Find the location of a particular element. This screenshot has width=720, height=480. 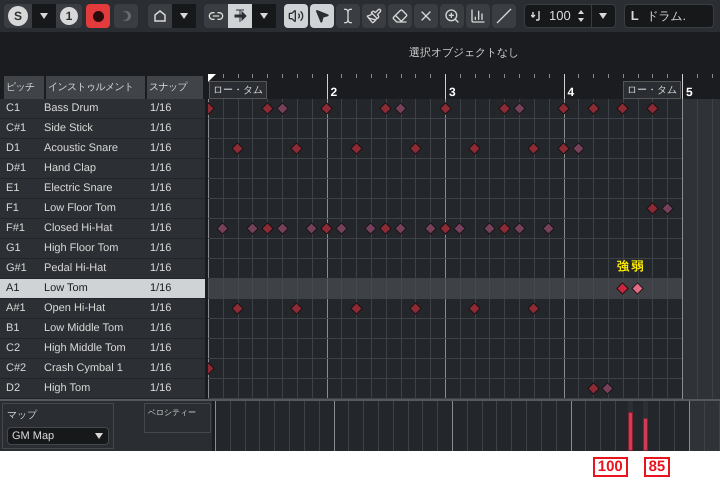

bar-number: 3 is located at coordinates (452, 92).